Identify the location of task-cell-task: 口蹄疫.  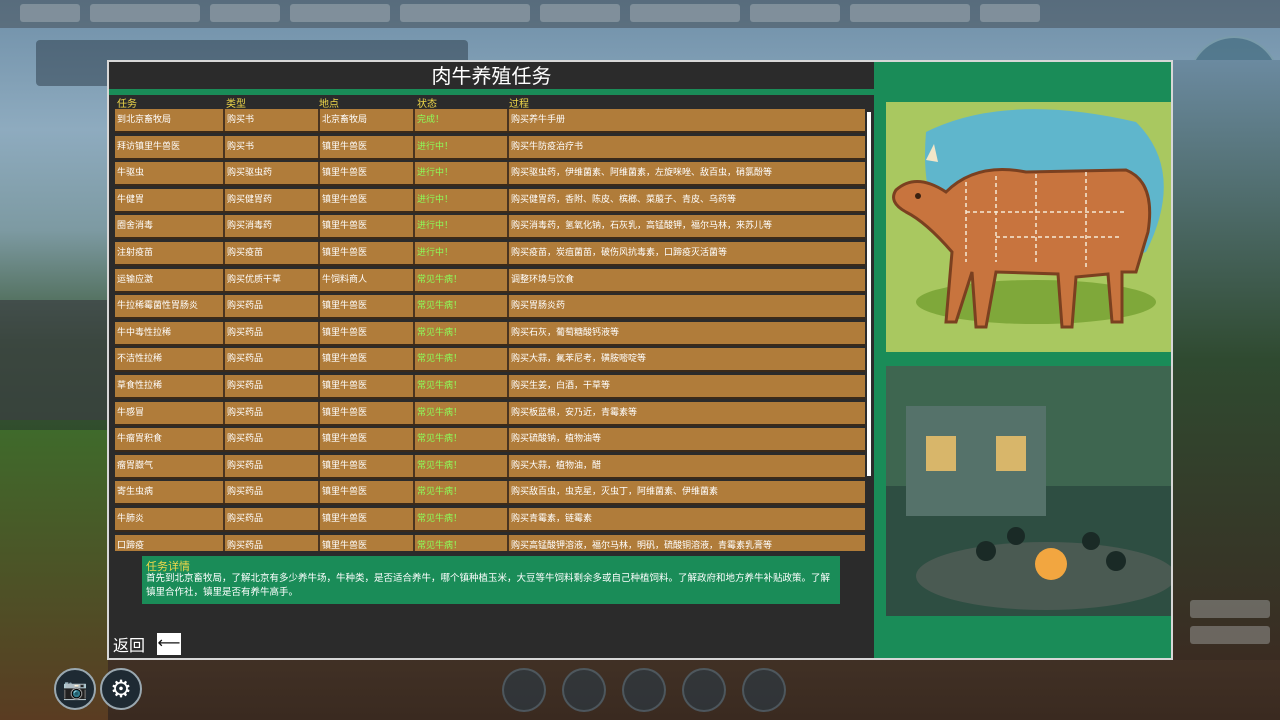
(131, 545).